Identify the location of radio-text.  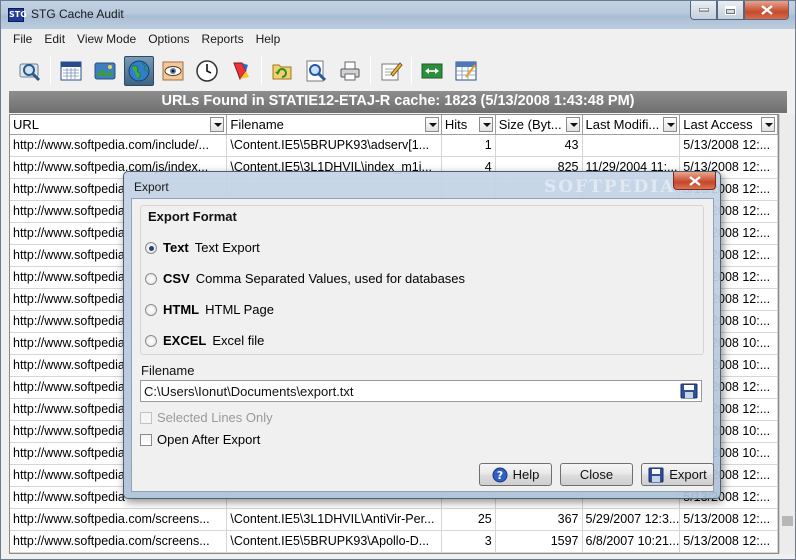
(151, 247).